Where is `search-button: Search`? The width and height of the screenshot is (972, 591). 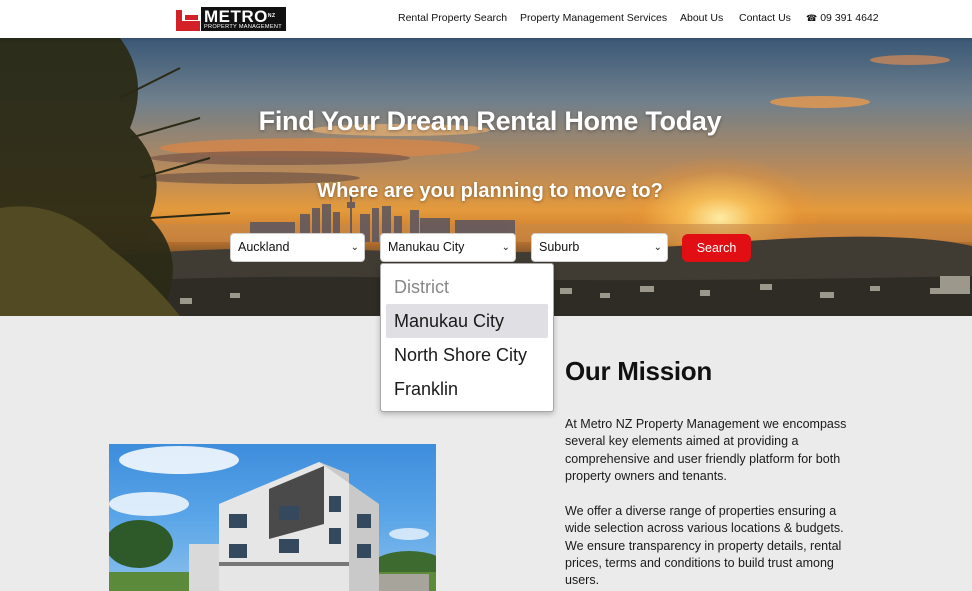 search-button: Search is located at coordinates (716, 248).